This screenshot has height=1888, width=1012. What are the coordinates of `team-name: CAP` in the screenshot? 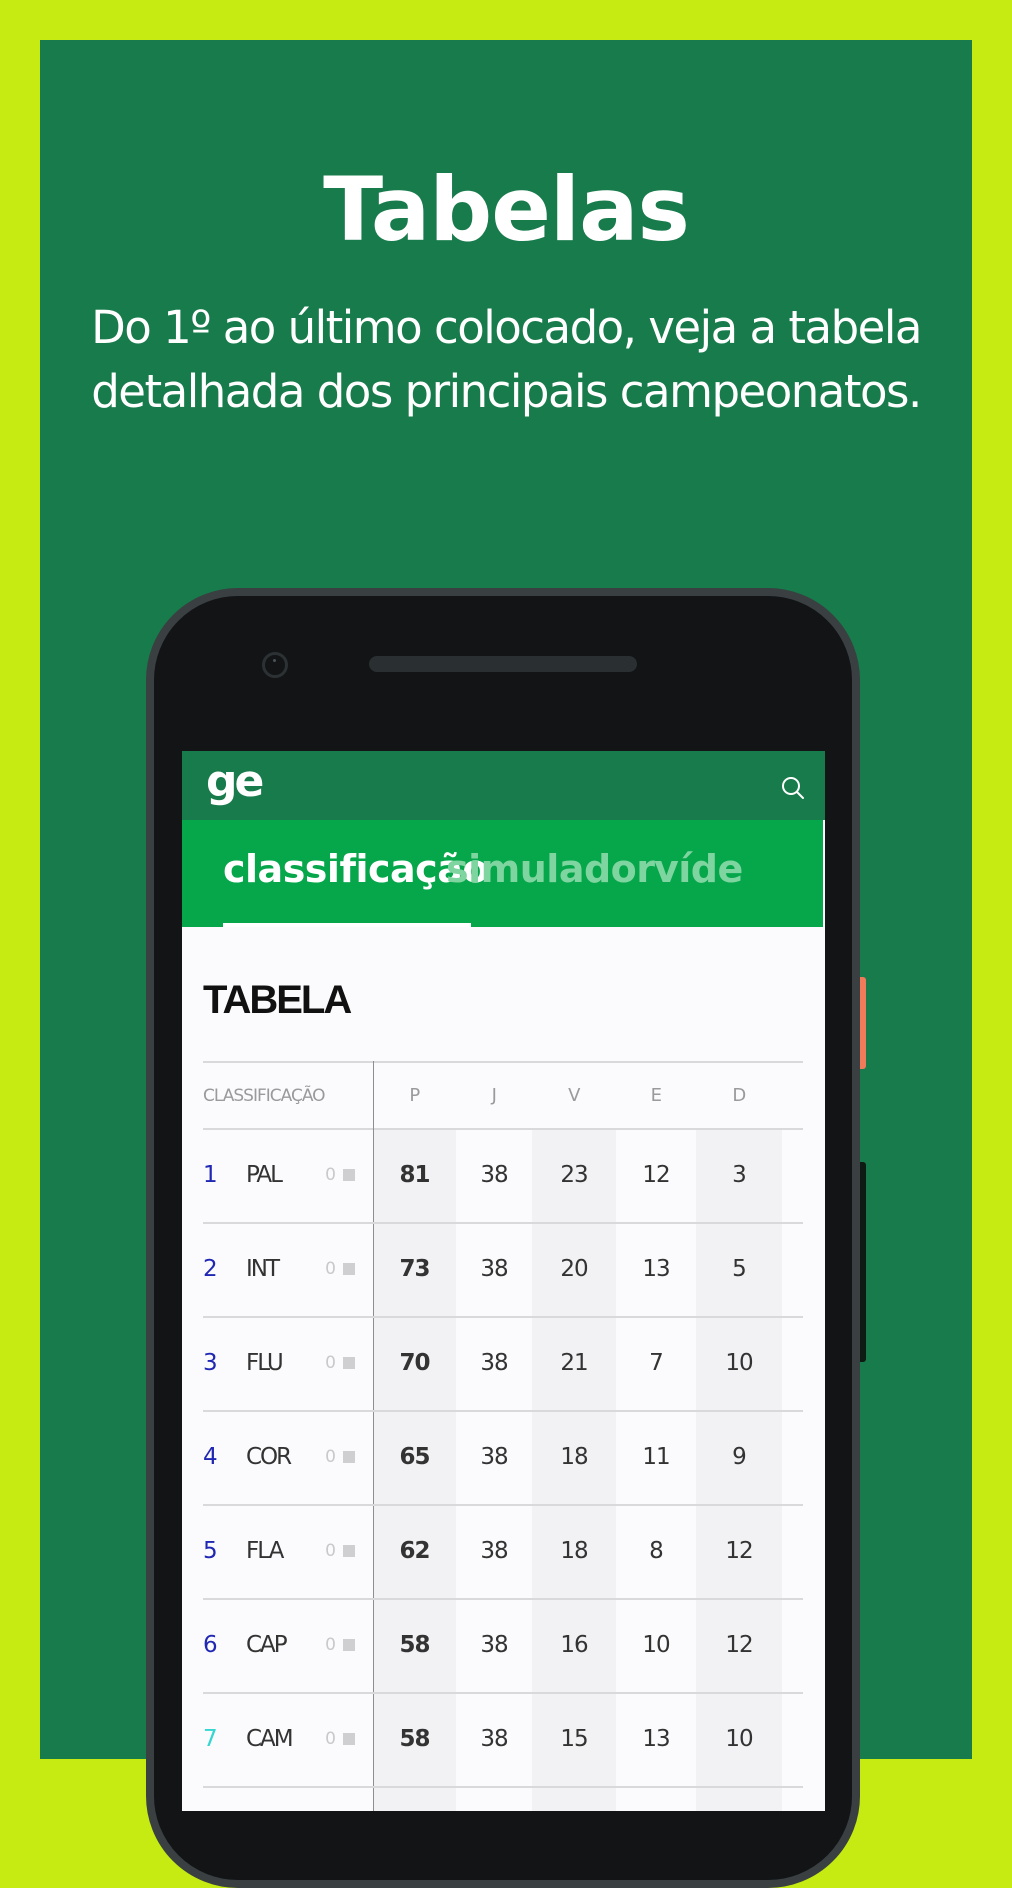 It's located at (267, 1645).